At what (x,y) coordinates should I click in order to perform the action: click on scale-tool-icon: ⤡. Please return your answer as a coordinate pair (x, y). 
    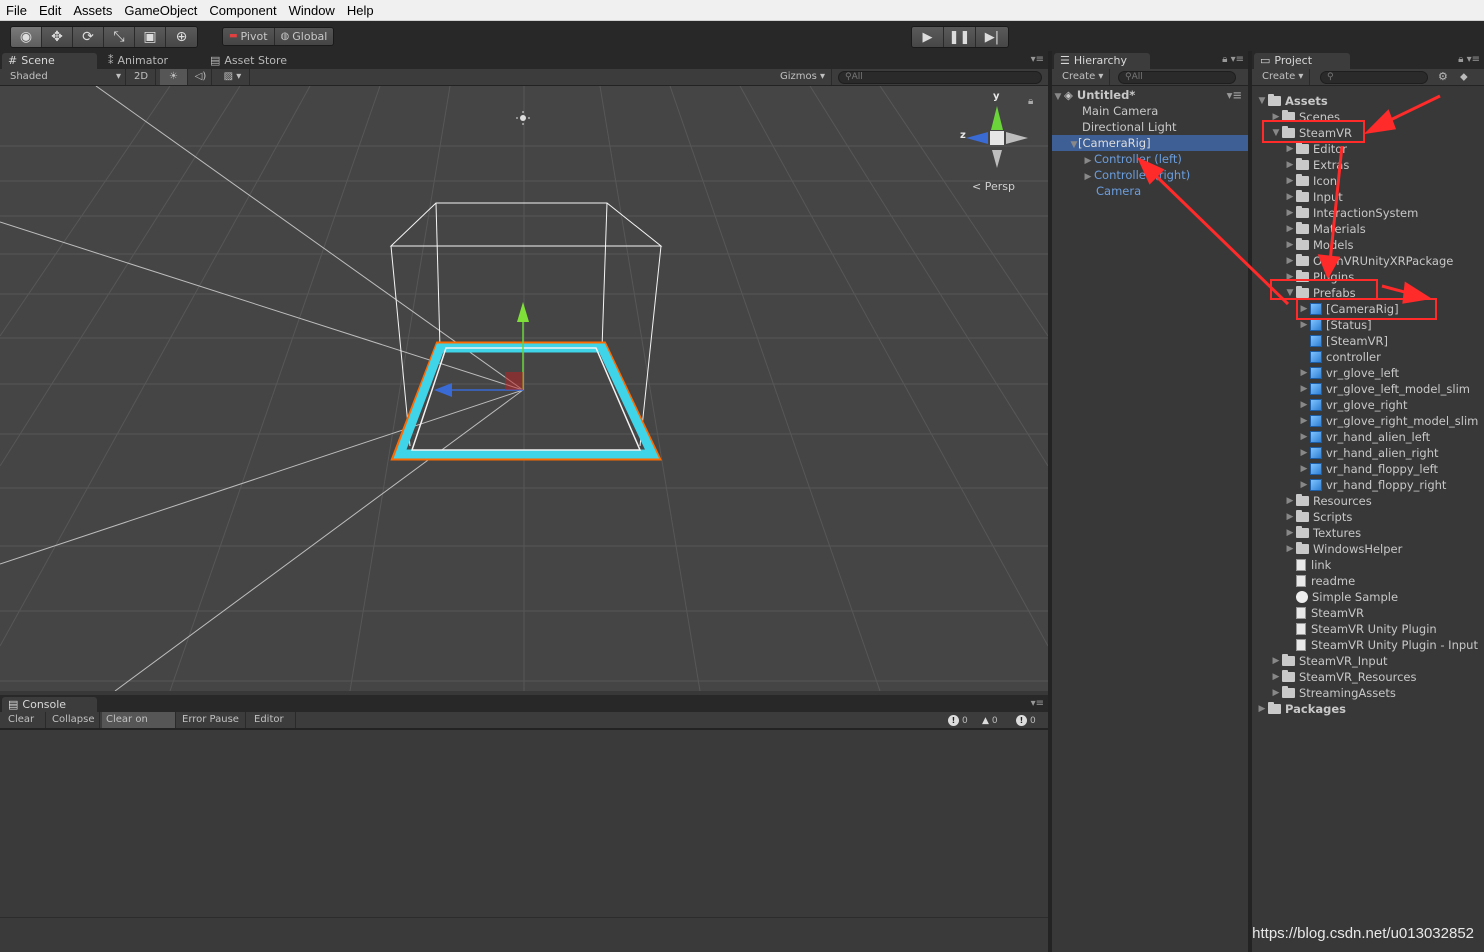
    Looking at the image, I should click on (119, 37).